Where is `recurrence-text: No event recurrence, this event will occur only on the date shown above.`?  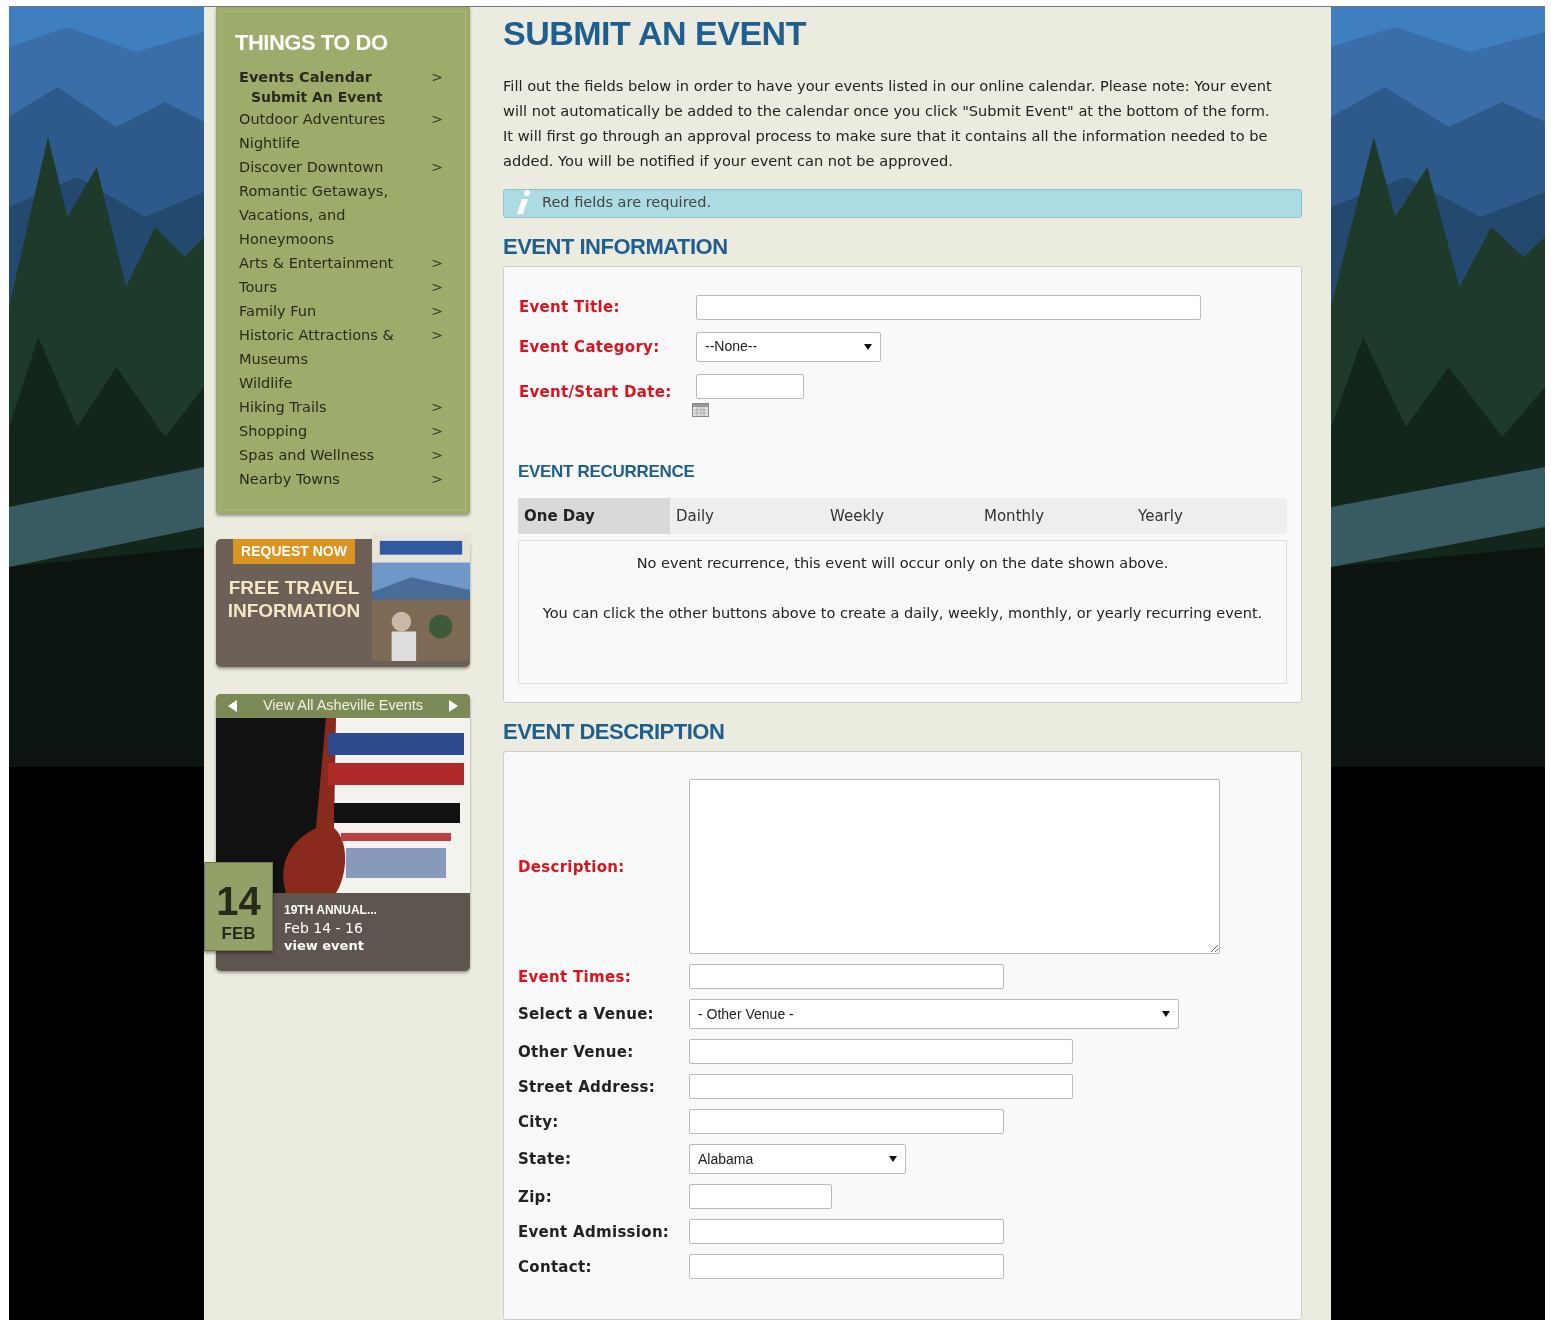
recurrence-text: No event recurrence, this event will occur only on the date shown above. is located at coordinates (902, 563).